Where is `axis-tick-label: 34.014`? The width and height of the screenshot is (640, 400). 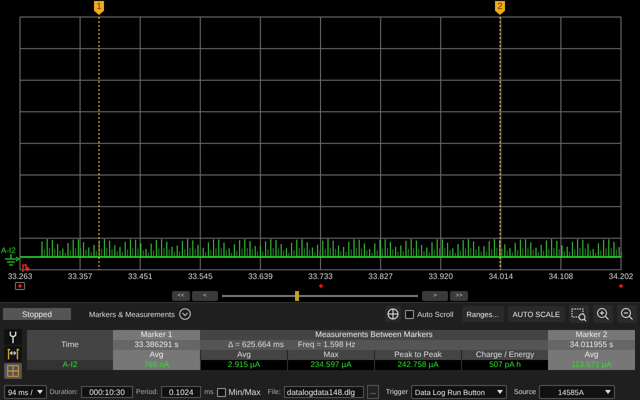
axis-tick-label: 34.014 is located at coordinates (501, 277).